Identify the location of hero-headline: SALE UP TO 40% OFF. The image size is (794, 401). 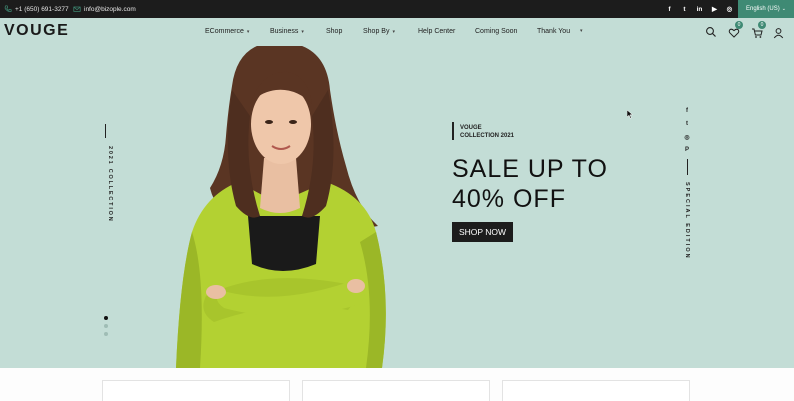
(530, 184).